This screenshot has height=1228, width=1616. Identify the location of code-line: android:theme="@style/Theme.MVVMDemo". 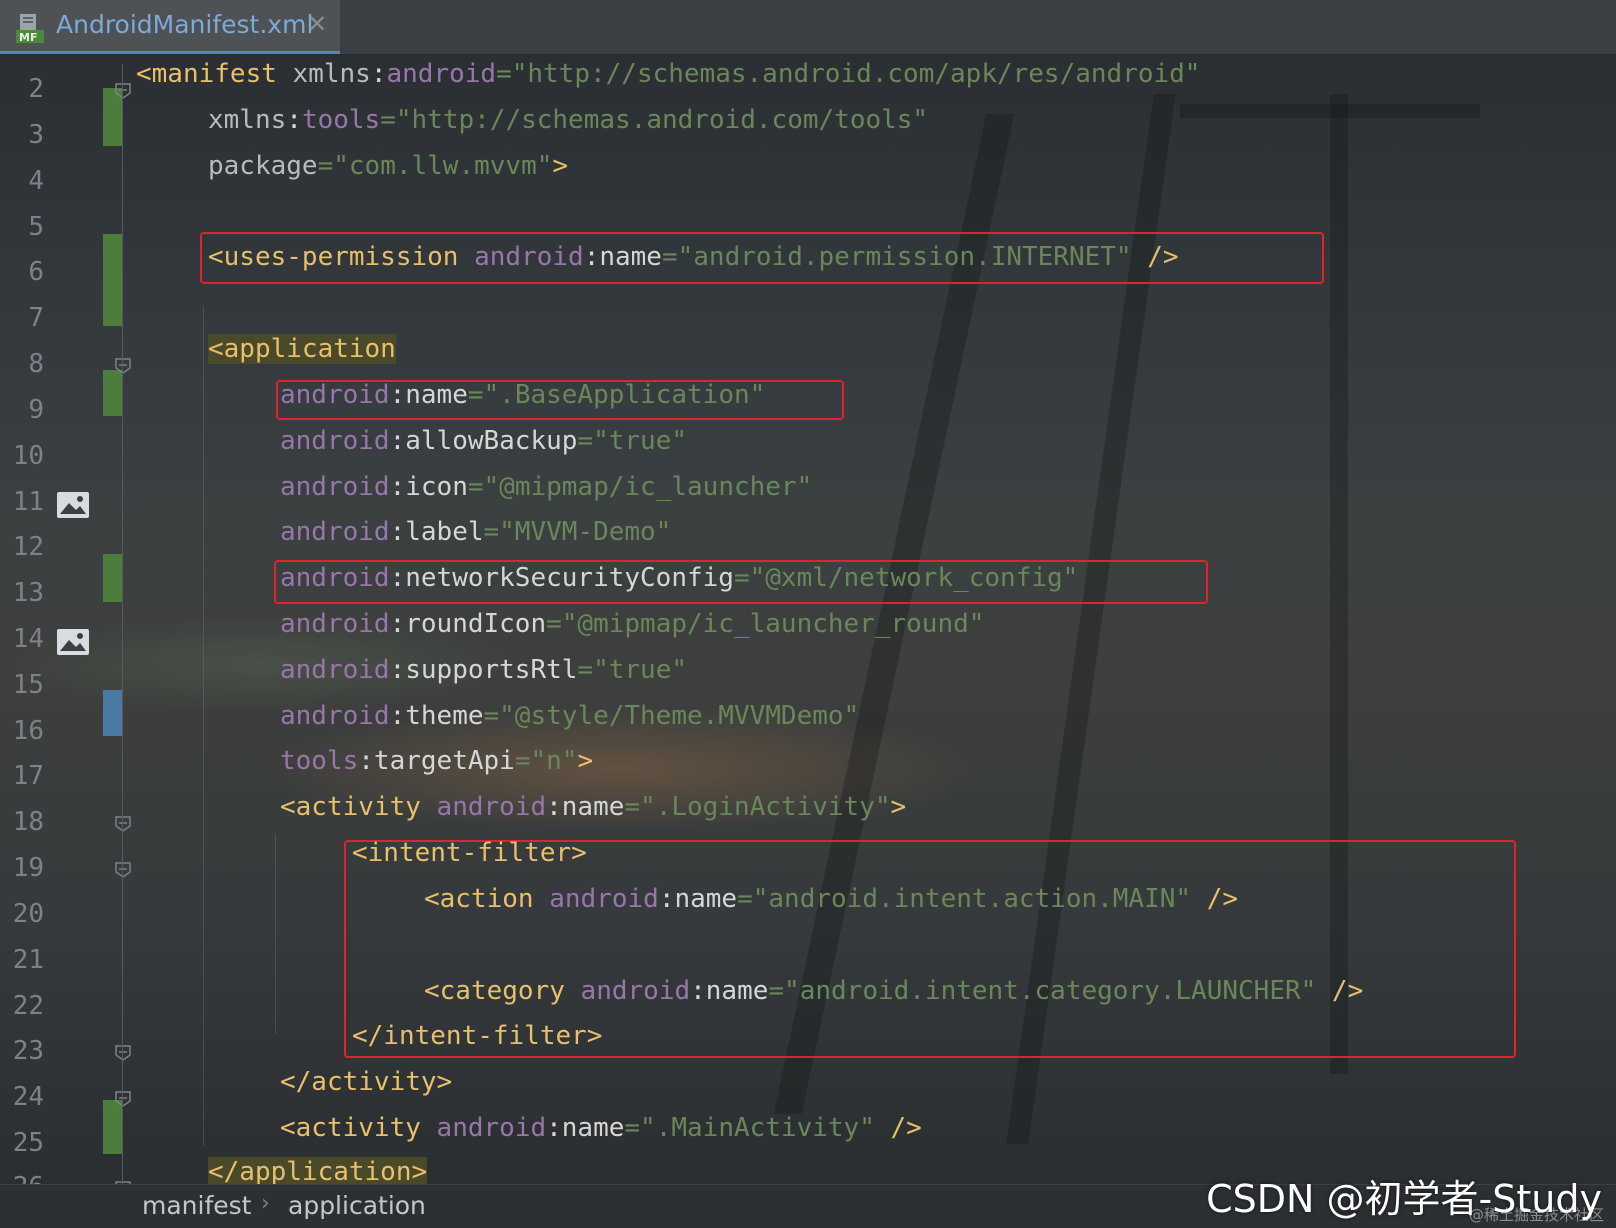
(569, 716).